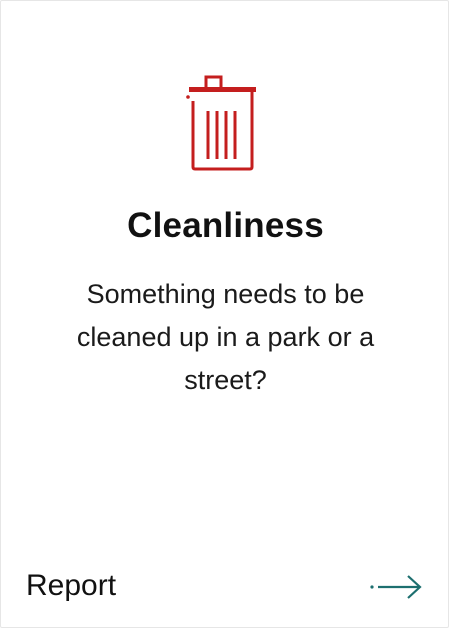  What do you see at coordinates (225, 225) in the screenshot?
I see `card-title: Cleanliness` at bounding box center [225, 225].